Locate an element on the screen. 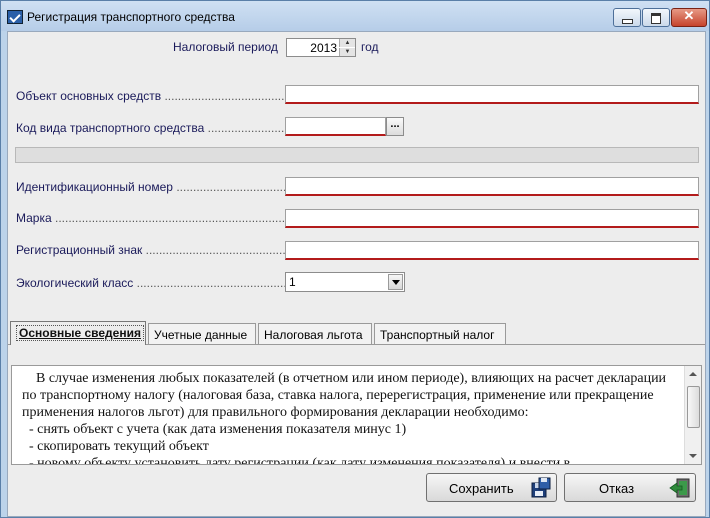 The width and height of the screenshot is (710, 518). maximize-icon is located at coordinates (656, 18).